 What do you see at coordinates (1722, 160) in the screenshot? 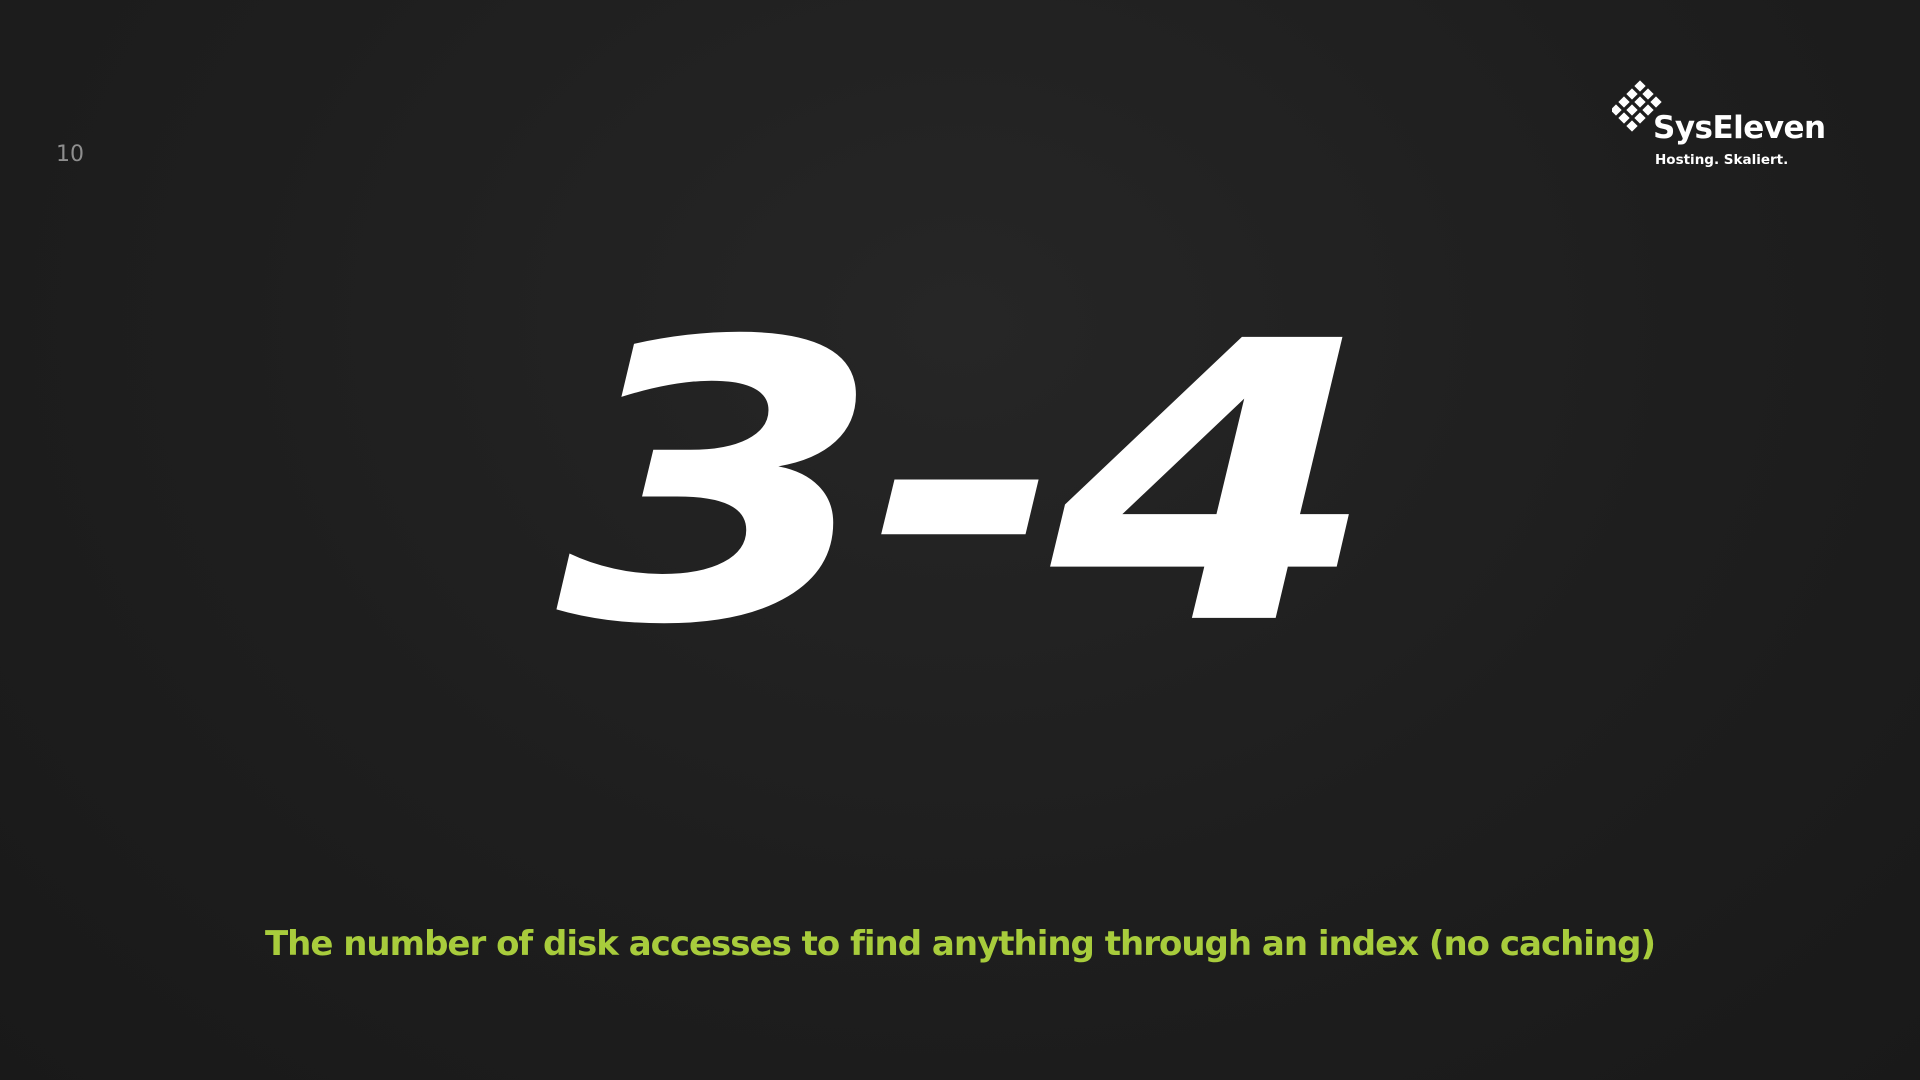
I see `logo-tagline: Hosting. Skaliert.` at bounding box center [1722, 160].